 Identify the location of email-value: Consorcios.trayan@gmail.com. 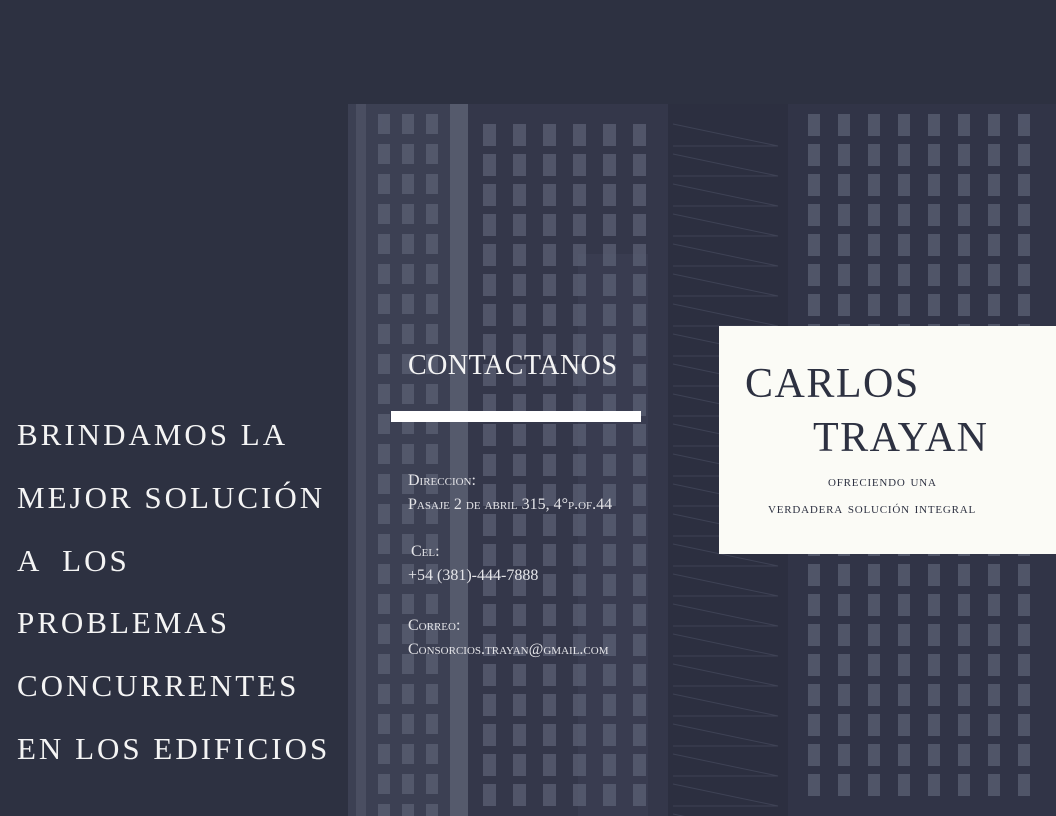
(508, 650).